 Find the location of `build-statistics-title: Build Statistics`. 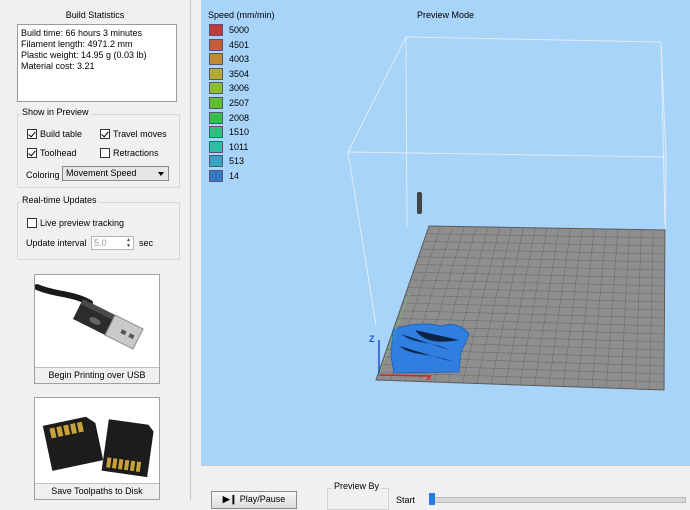

build-statistics-title: Build Statistics is located at coordinates (95, 15).